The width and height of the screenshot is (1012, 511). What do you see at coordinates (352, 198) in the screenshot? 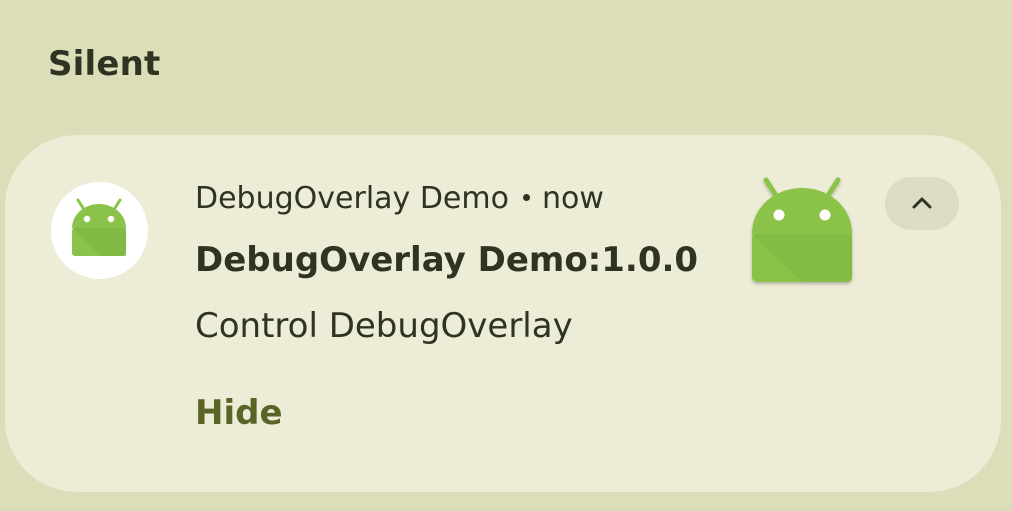
I see `app-name: DebugOverlay Demo` at bounding box center [352, 198].